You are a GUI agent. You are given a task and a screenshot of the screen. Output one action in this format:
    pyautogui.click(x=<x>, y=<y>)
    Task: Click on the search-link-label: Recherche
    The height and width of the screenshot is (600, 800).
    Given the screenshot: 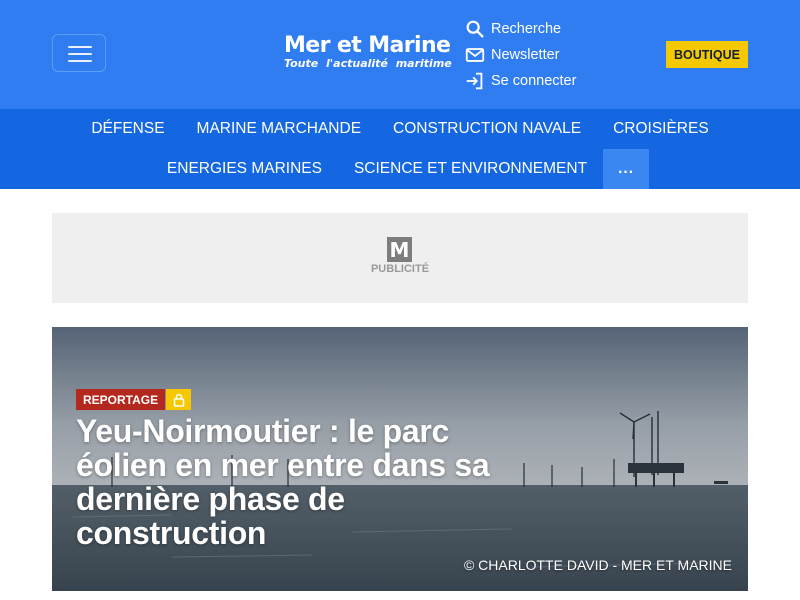 What is the action you would take?
    pyautogui.click(x=526, y=29)
    